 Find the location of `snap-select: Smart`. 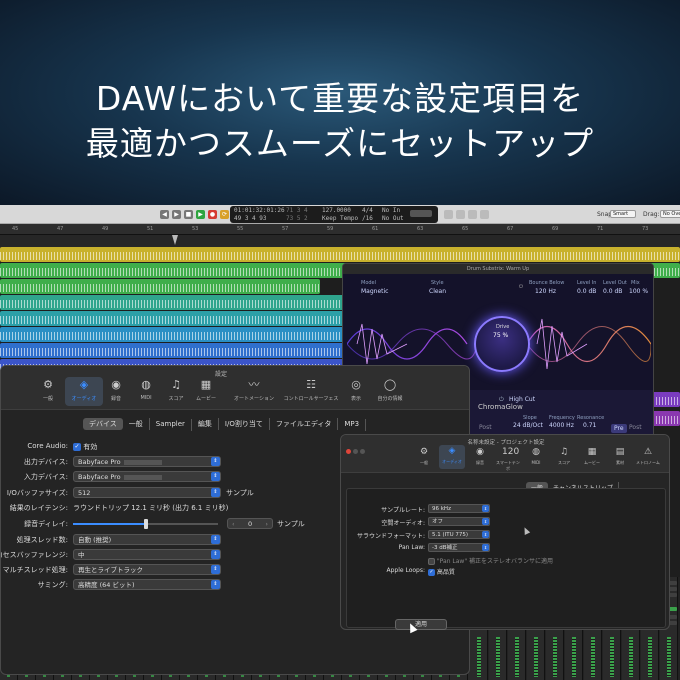

snap-select: Smart is located at coordinates (623, 214).